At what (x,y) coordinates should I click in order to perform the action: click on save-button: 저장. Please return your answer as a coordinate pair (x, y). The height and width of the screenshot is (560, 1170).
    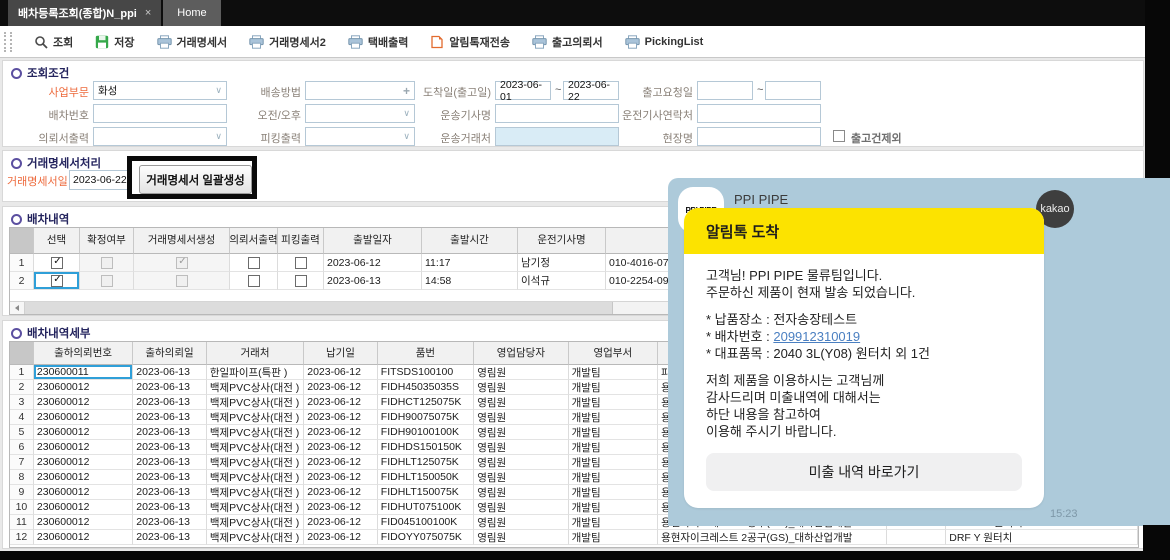
    Looking at the image, I should click on (115, 42).